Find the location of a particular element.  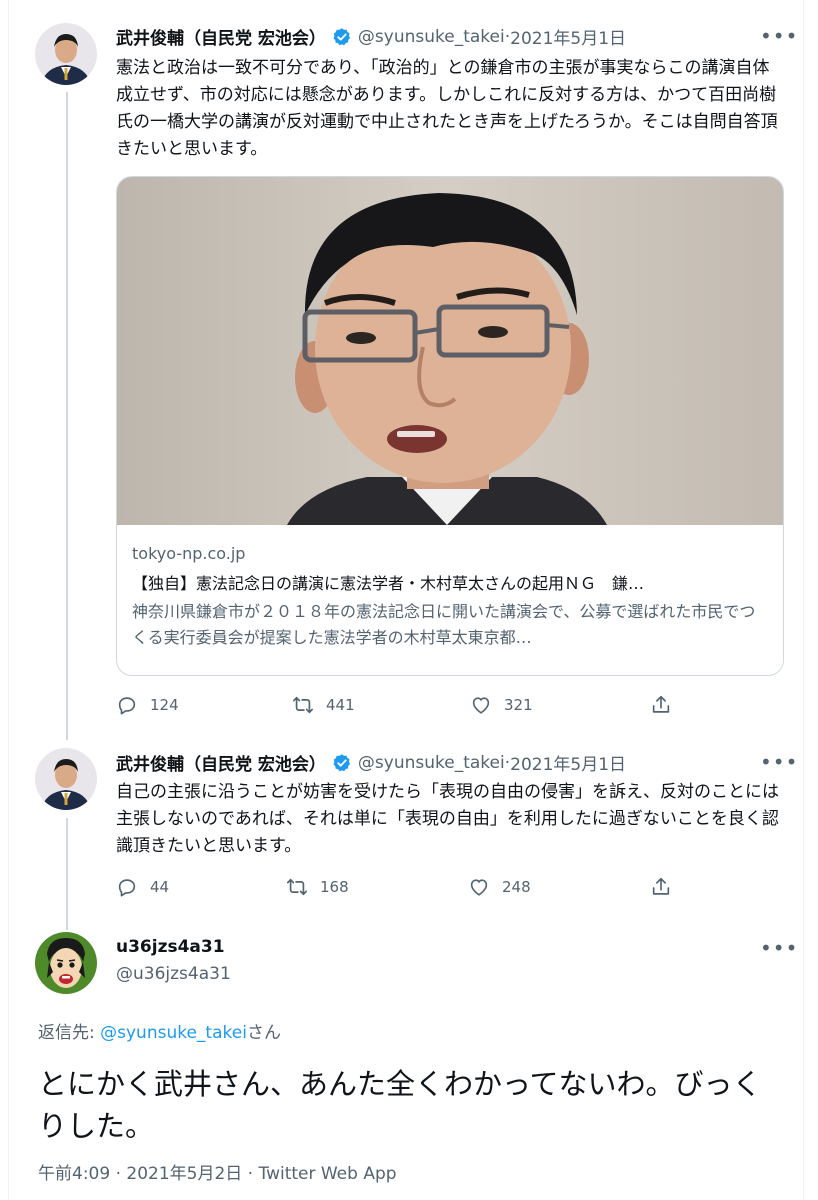

tweet1-actions: 124 441 321 is located at coordinates (394, 705).